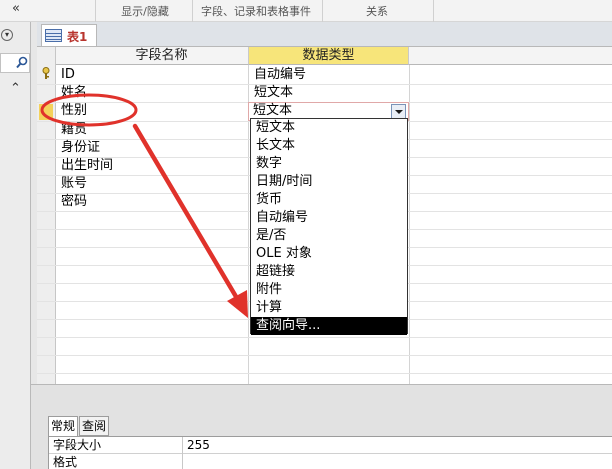  What do you see at coordinates (77, 445) in the screenshot?
I see `property-label: 字段大小` at bounding box center [77, 445].